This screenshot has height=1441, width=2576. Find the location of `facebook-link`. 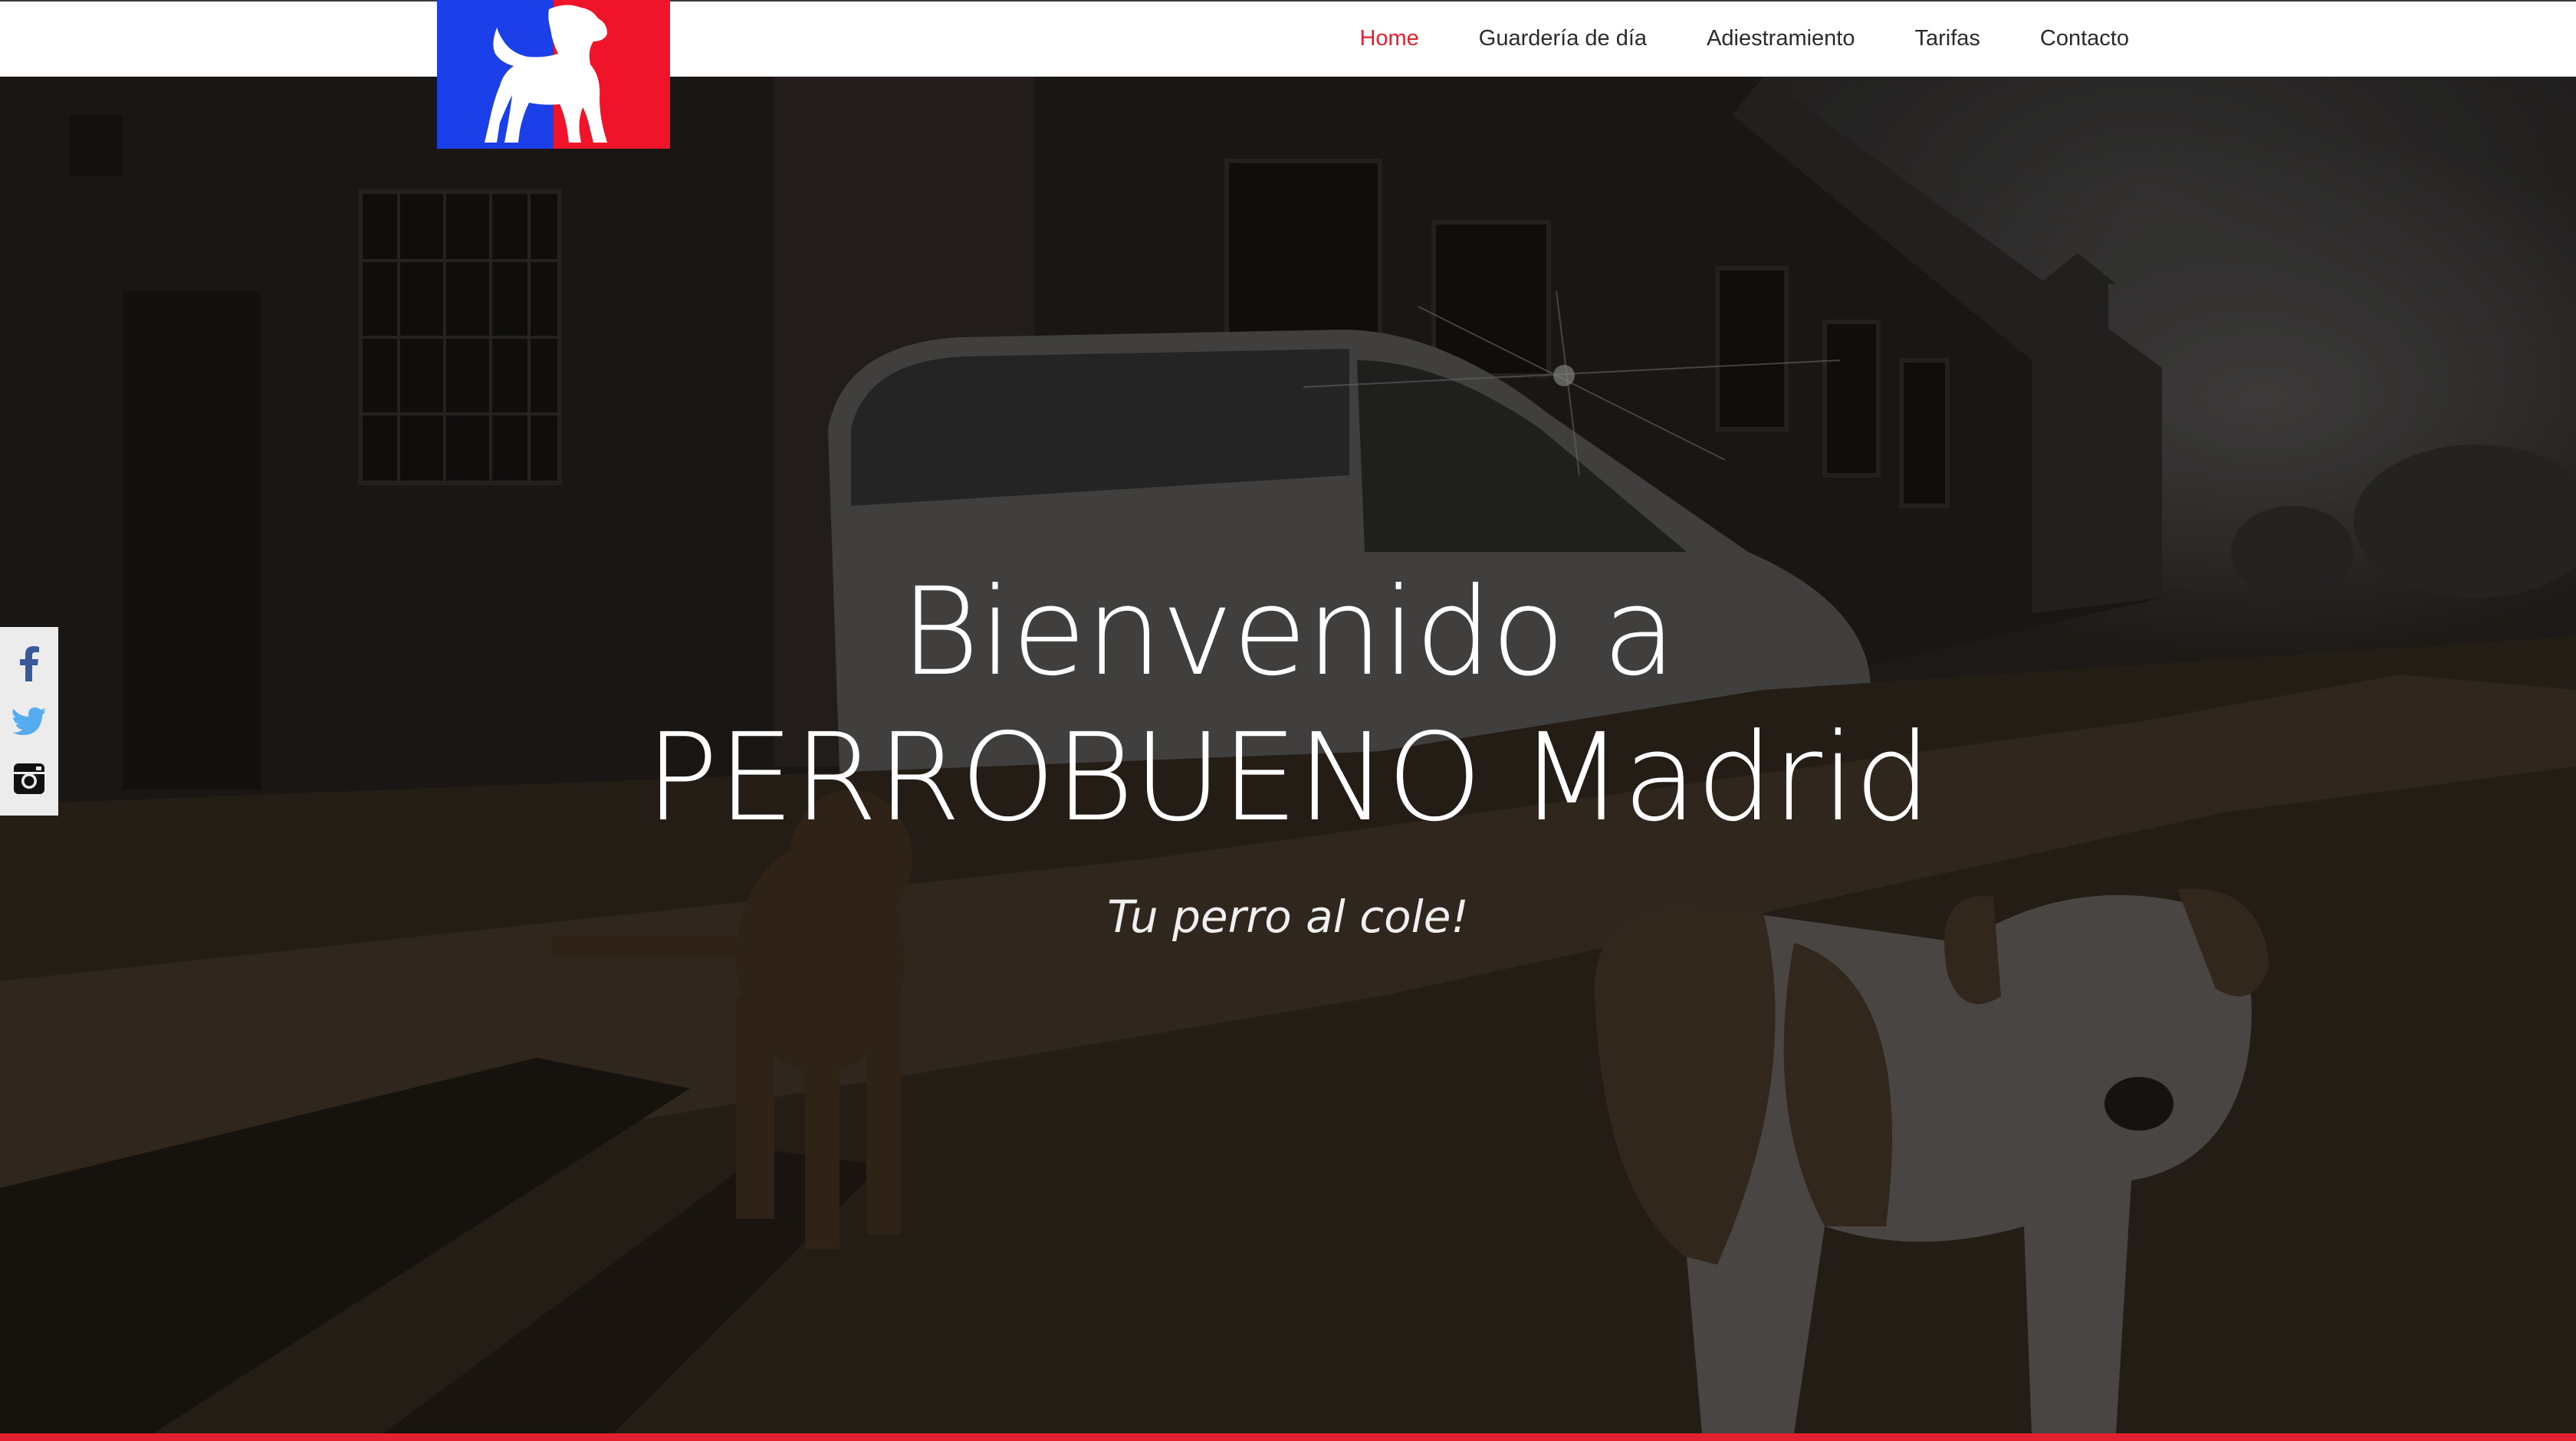

facebook-link is located at coordinates (30, 664).